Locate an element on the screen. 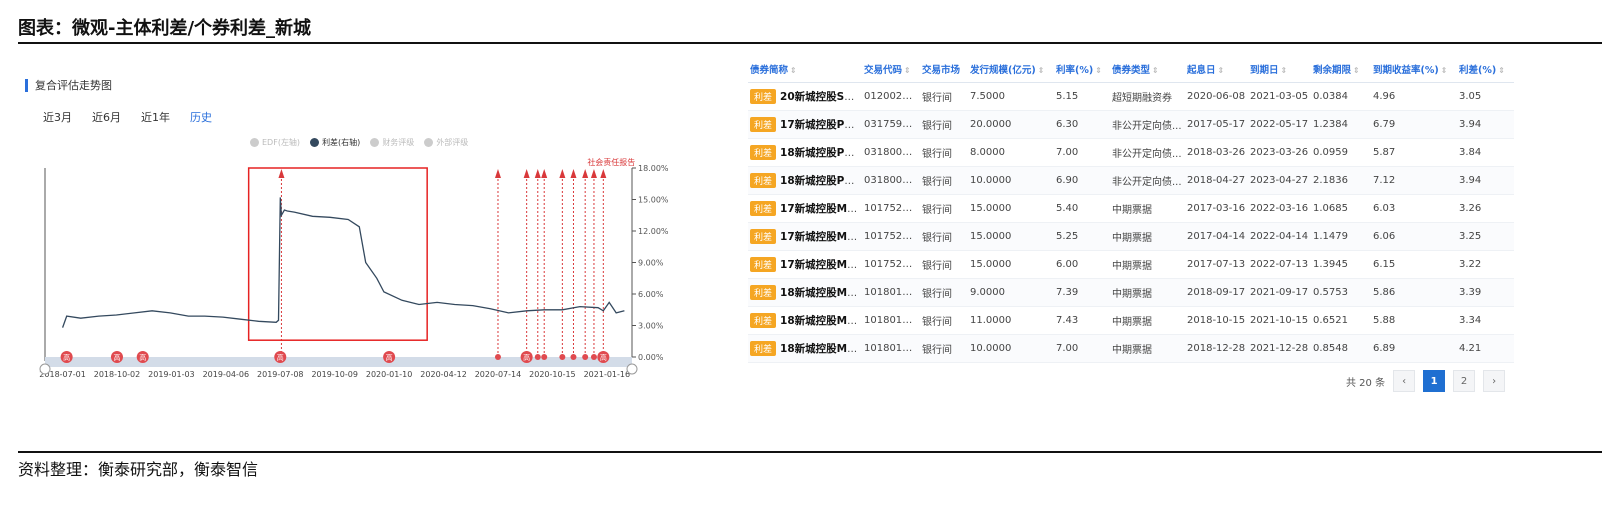 The image size is (1612, 508). col-header-maturity-date: 到期日 ⇕ is located at coordinates (1279, 69).